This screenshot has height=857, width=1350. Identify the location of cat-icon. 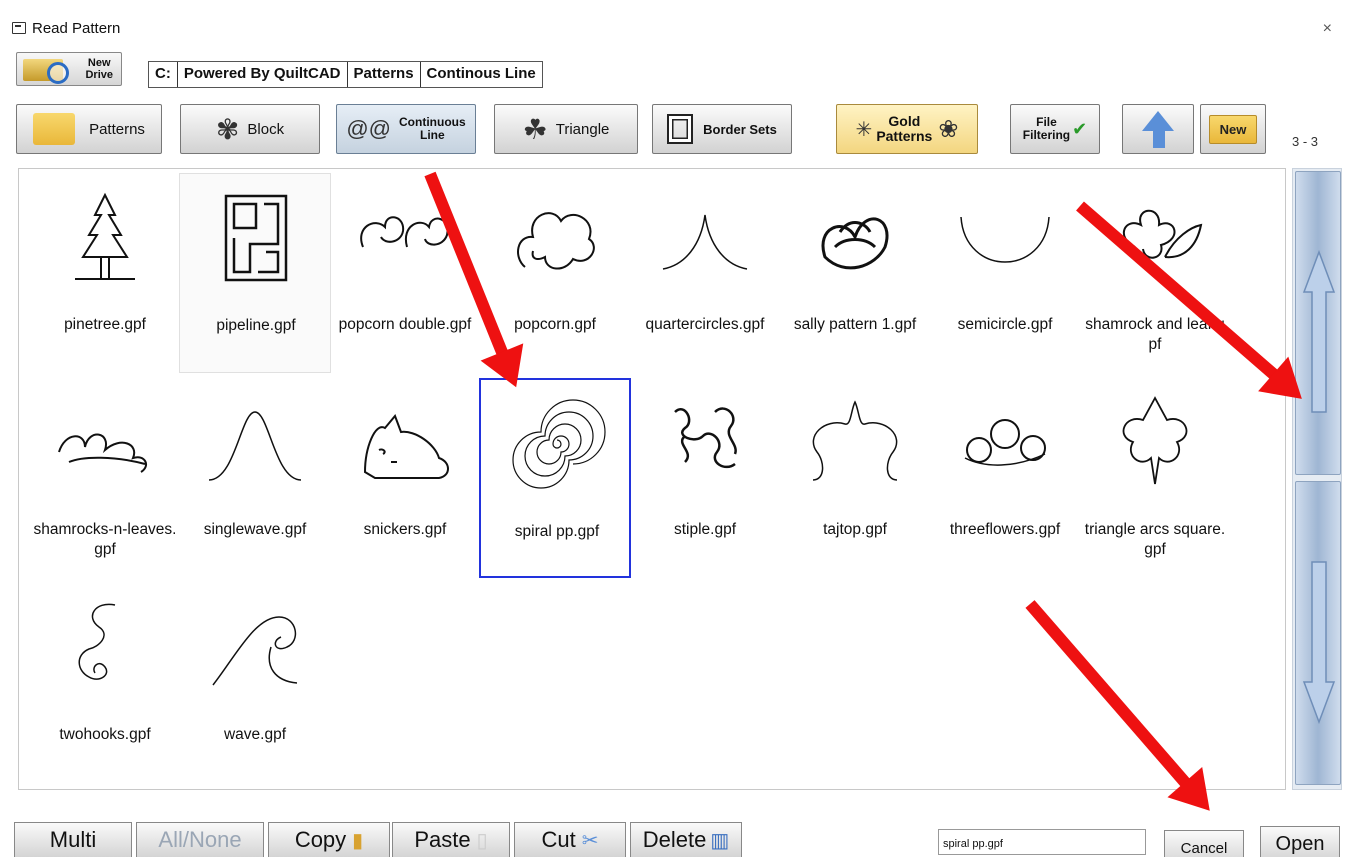
(406, 446).